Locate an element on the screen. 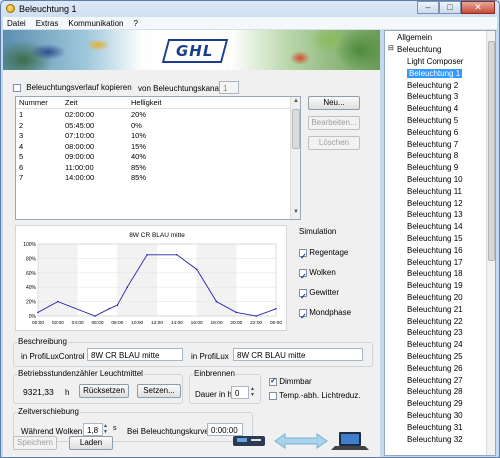 Image resolution: width=500 pixels, height=458 pixels. chart-xtick: 14:00 is located at coordinates (177, 323).